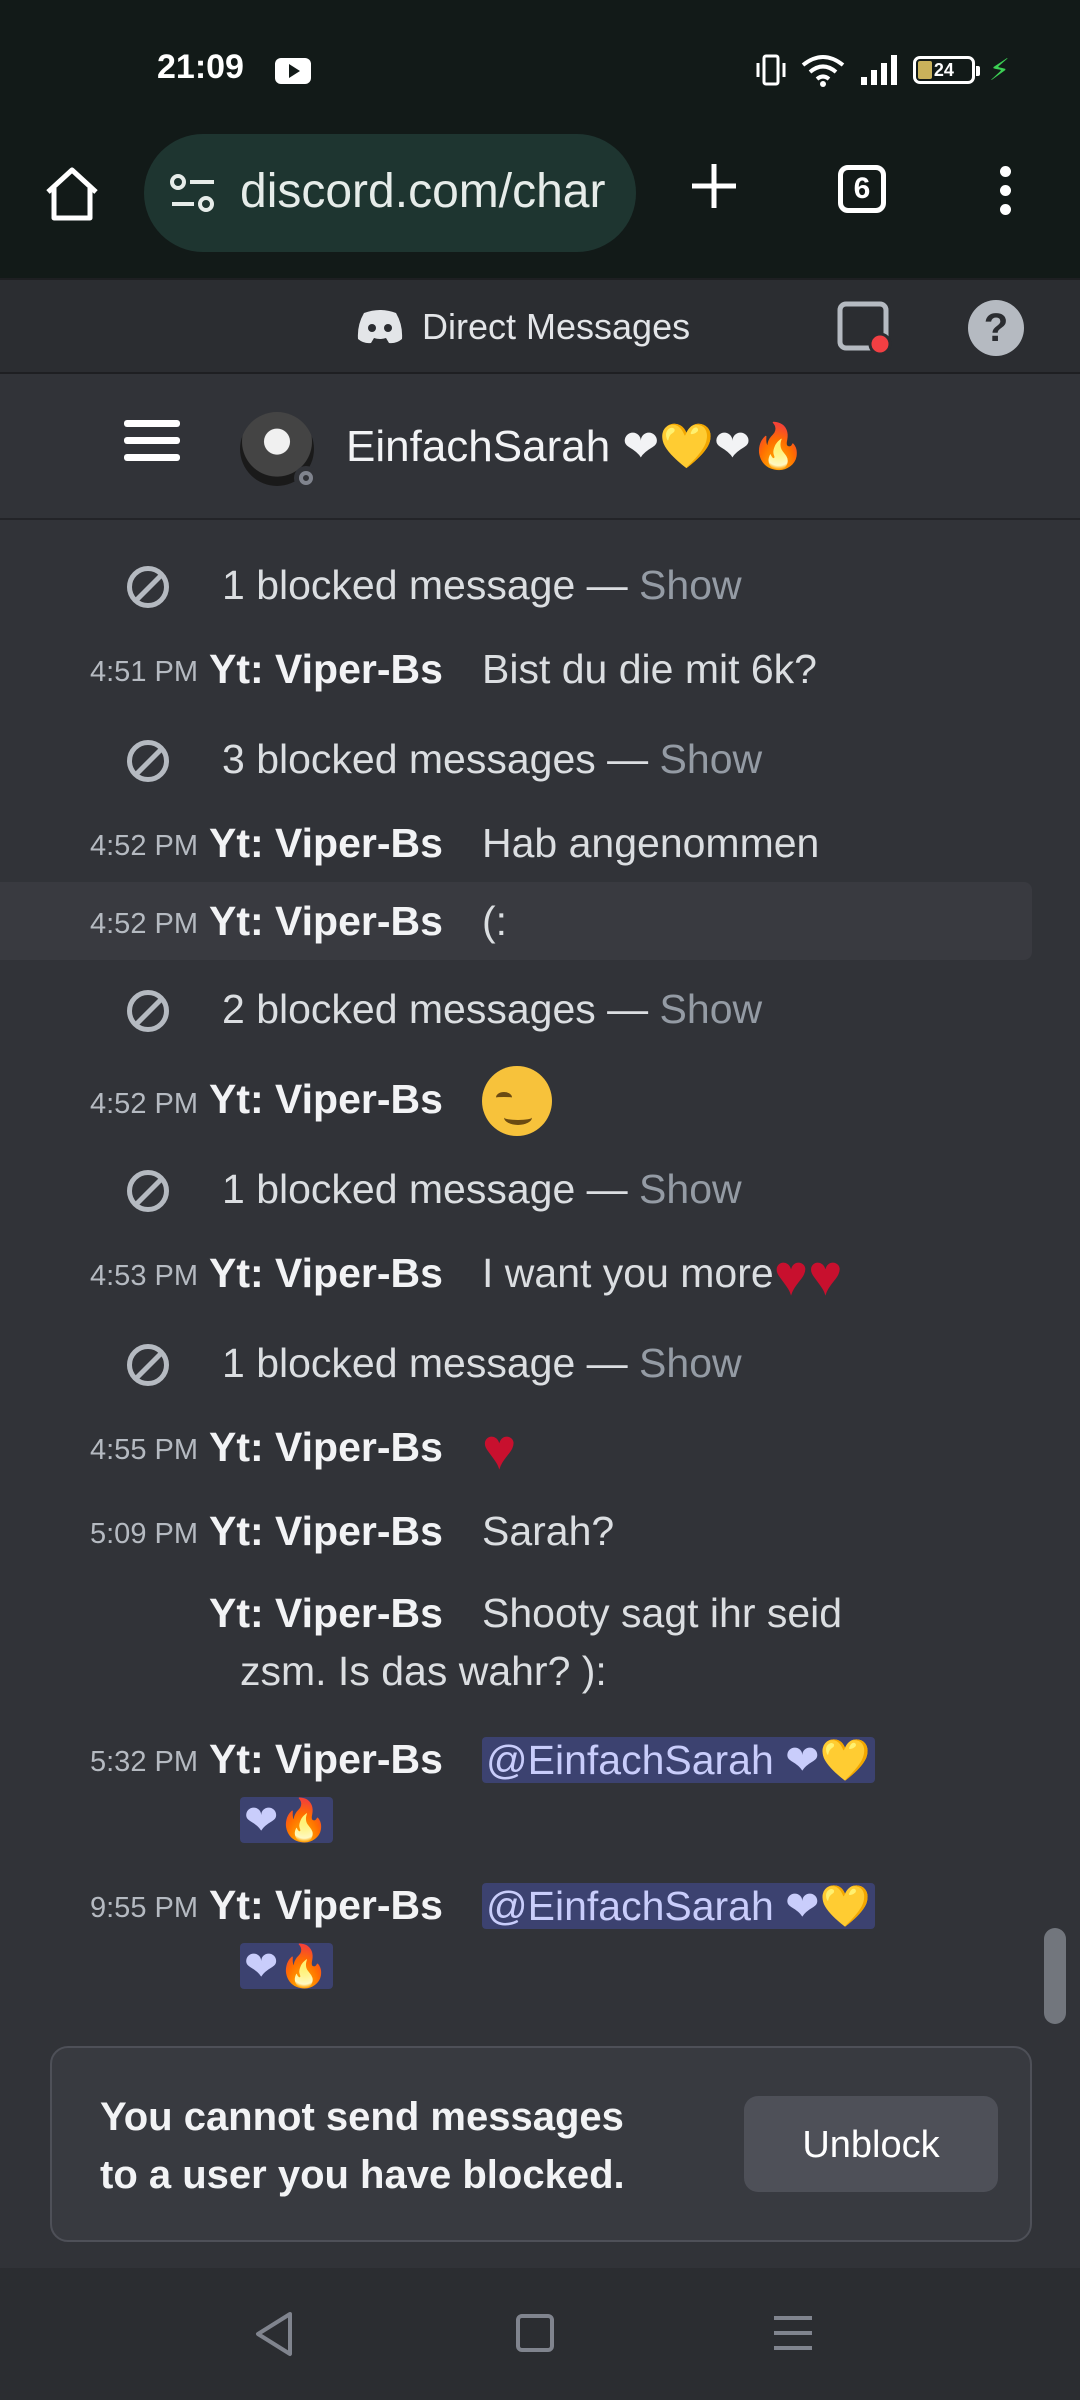  I want to click on channel-header: EinfachSarah ❤💛❤🔥, so click(540, 447).